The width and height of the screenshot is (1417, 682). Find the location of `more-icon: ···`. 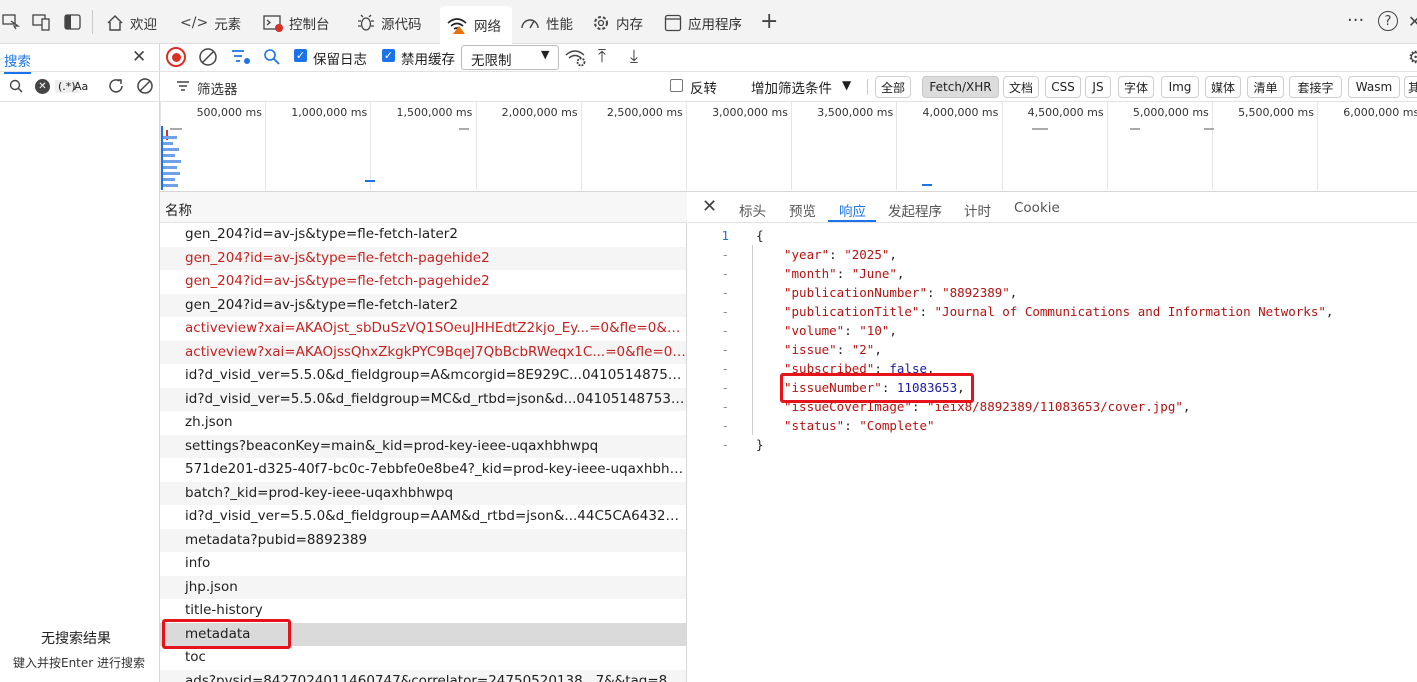

more-icon: ··· is located at coordinates (1355, 20).